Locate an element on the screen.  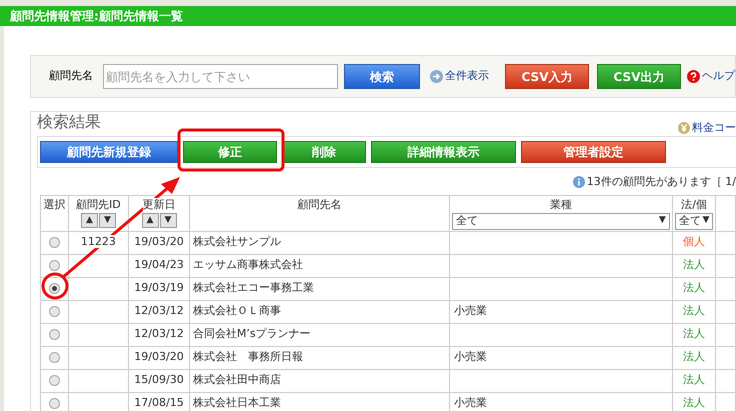
filter-dropdown: 全て▼ is located at coordinates (694, 221).